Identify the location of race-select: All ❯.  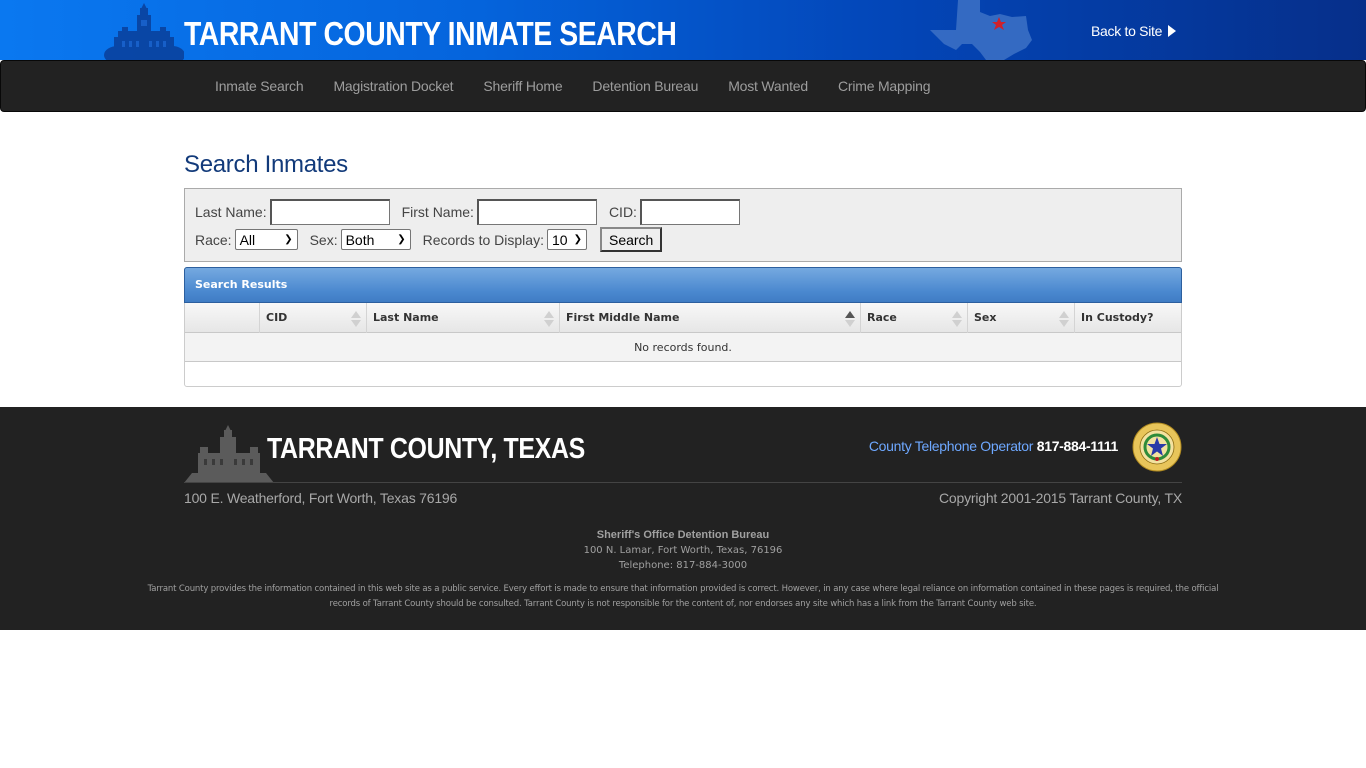
(266, 239).